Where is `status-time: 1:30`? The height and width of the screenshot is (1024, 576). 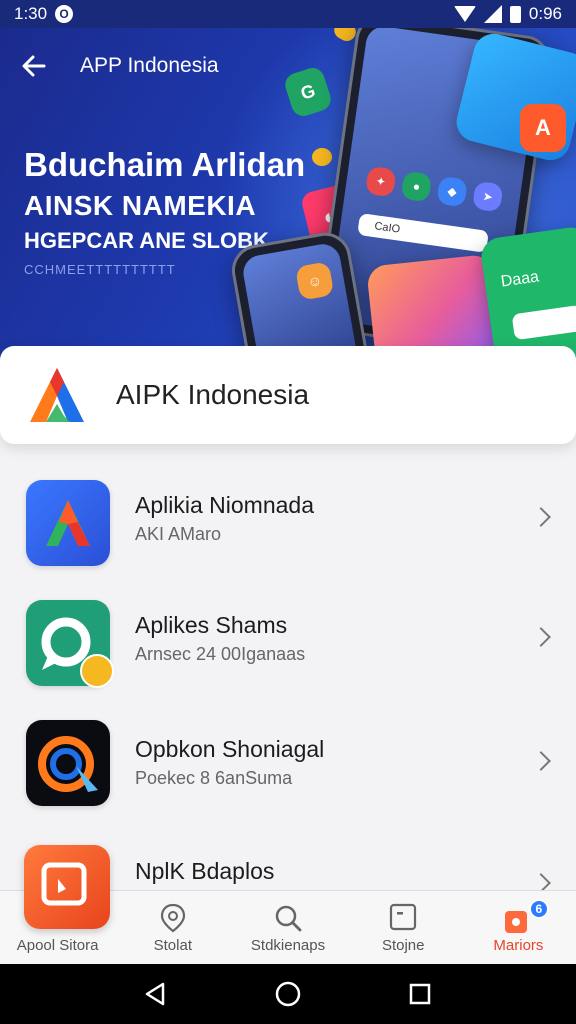
status-time: 1:30 is located at coordinates (31, 13).